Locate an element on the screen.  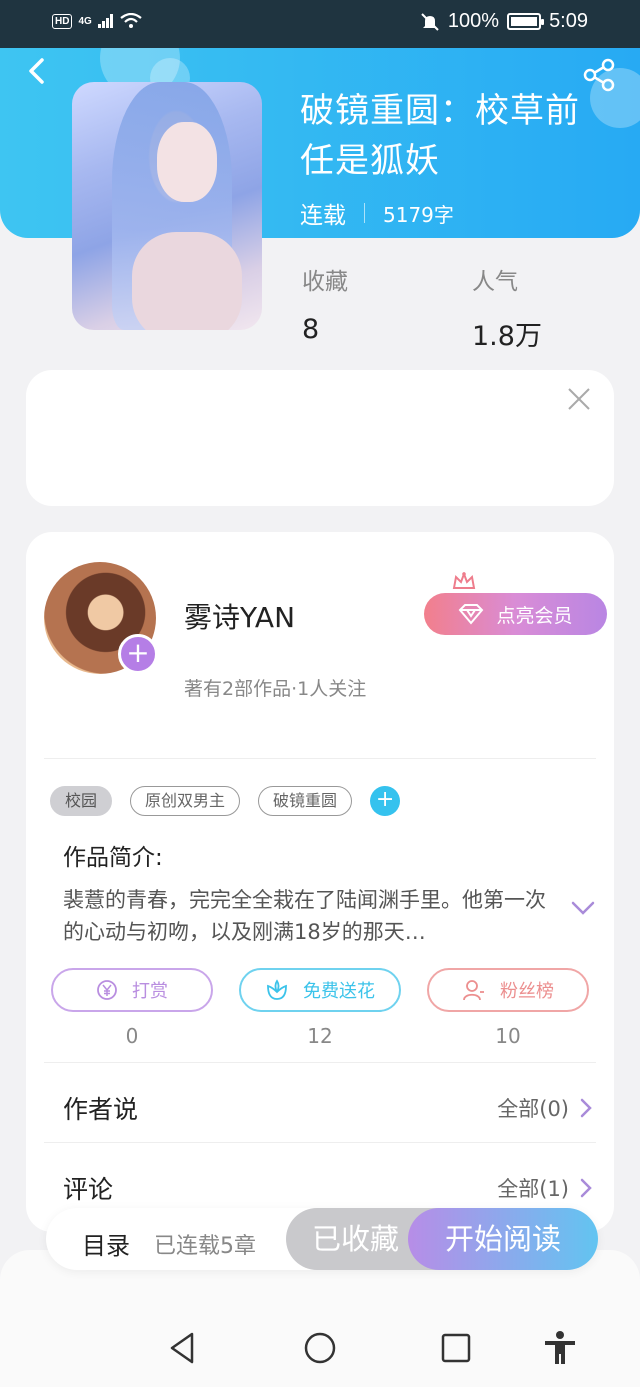
wifi-icon is located at coordinates (131, 20).